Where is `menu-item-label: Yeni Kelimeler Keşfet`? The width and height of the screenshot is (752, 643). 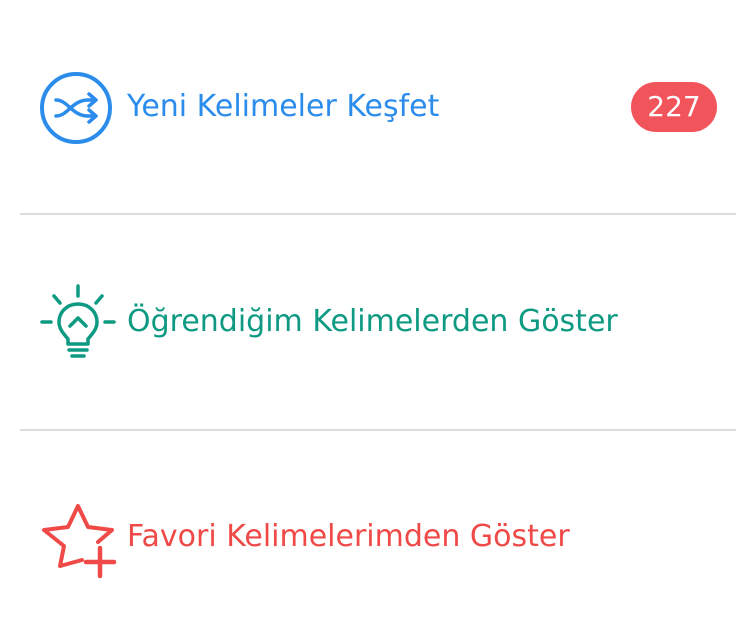
menu-item-label: Yeni Kelimeler Keşfet is located at coordinates (283, 106).